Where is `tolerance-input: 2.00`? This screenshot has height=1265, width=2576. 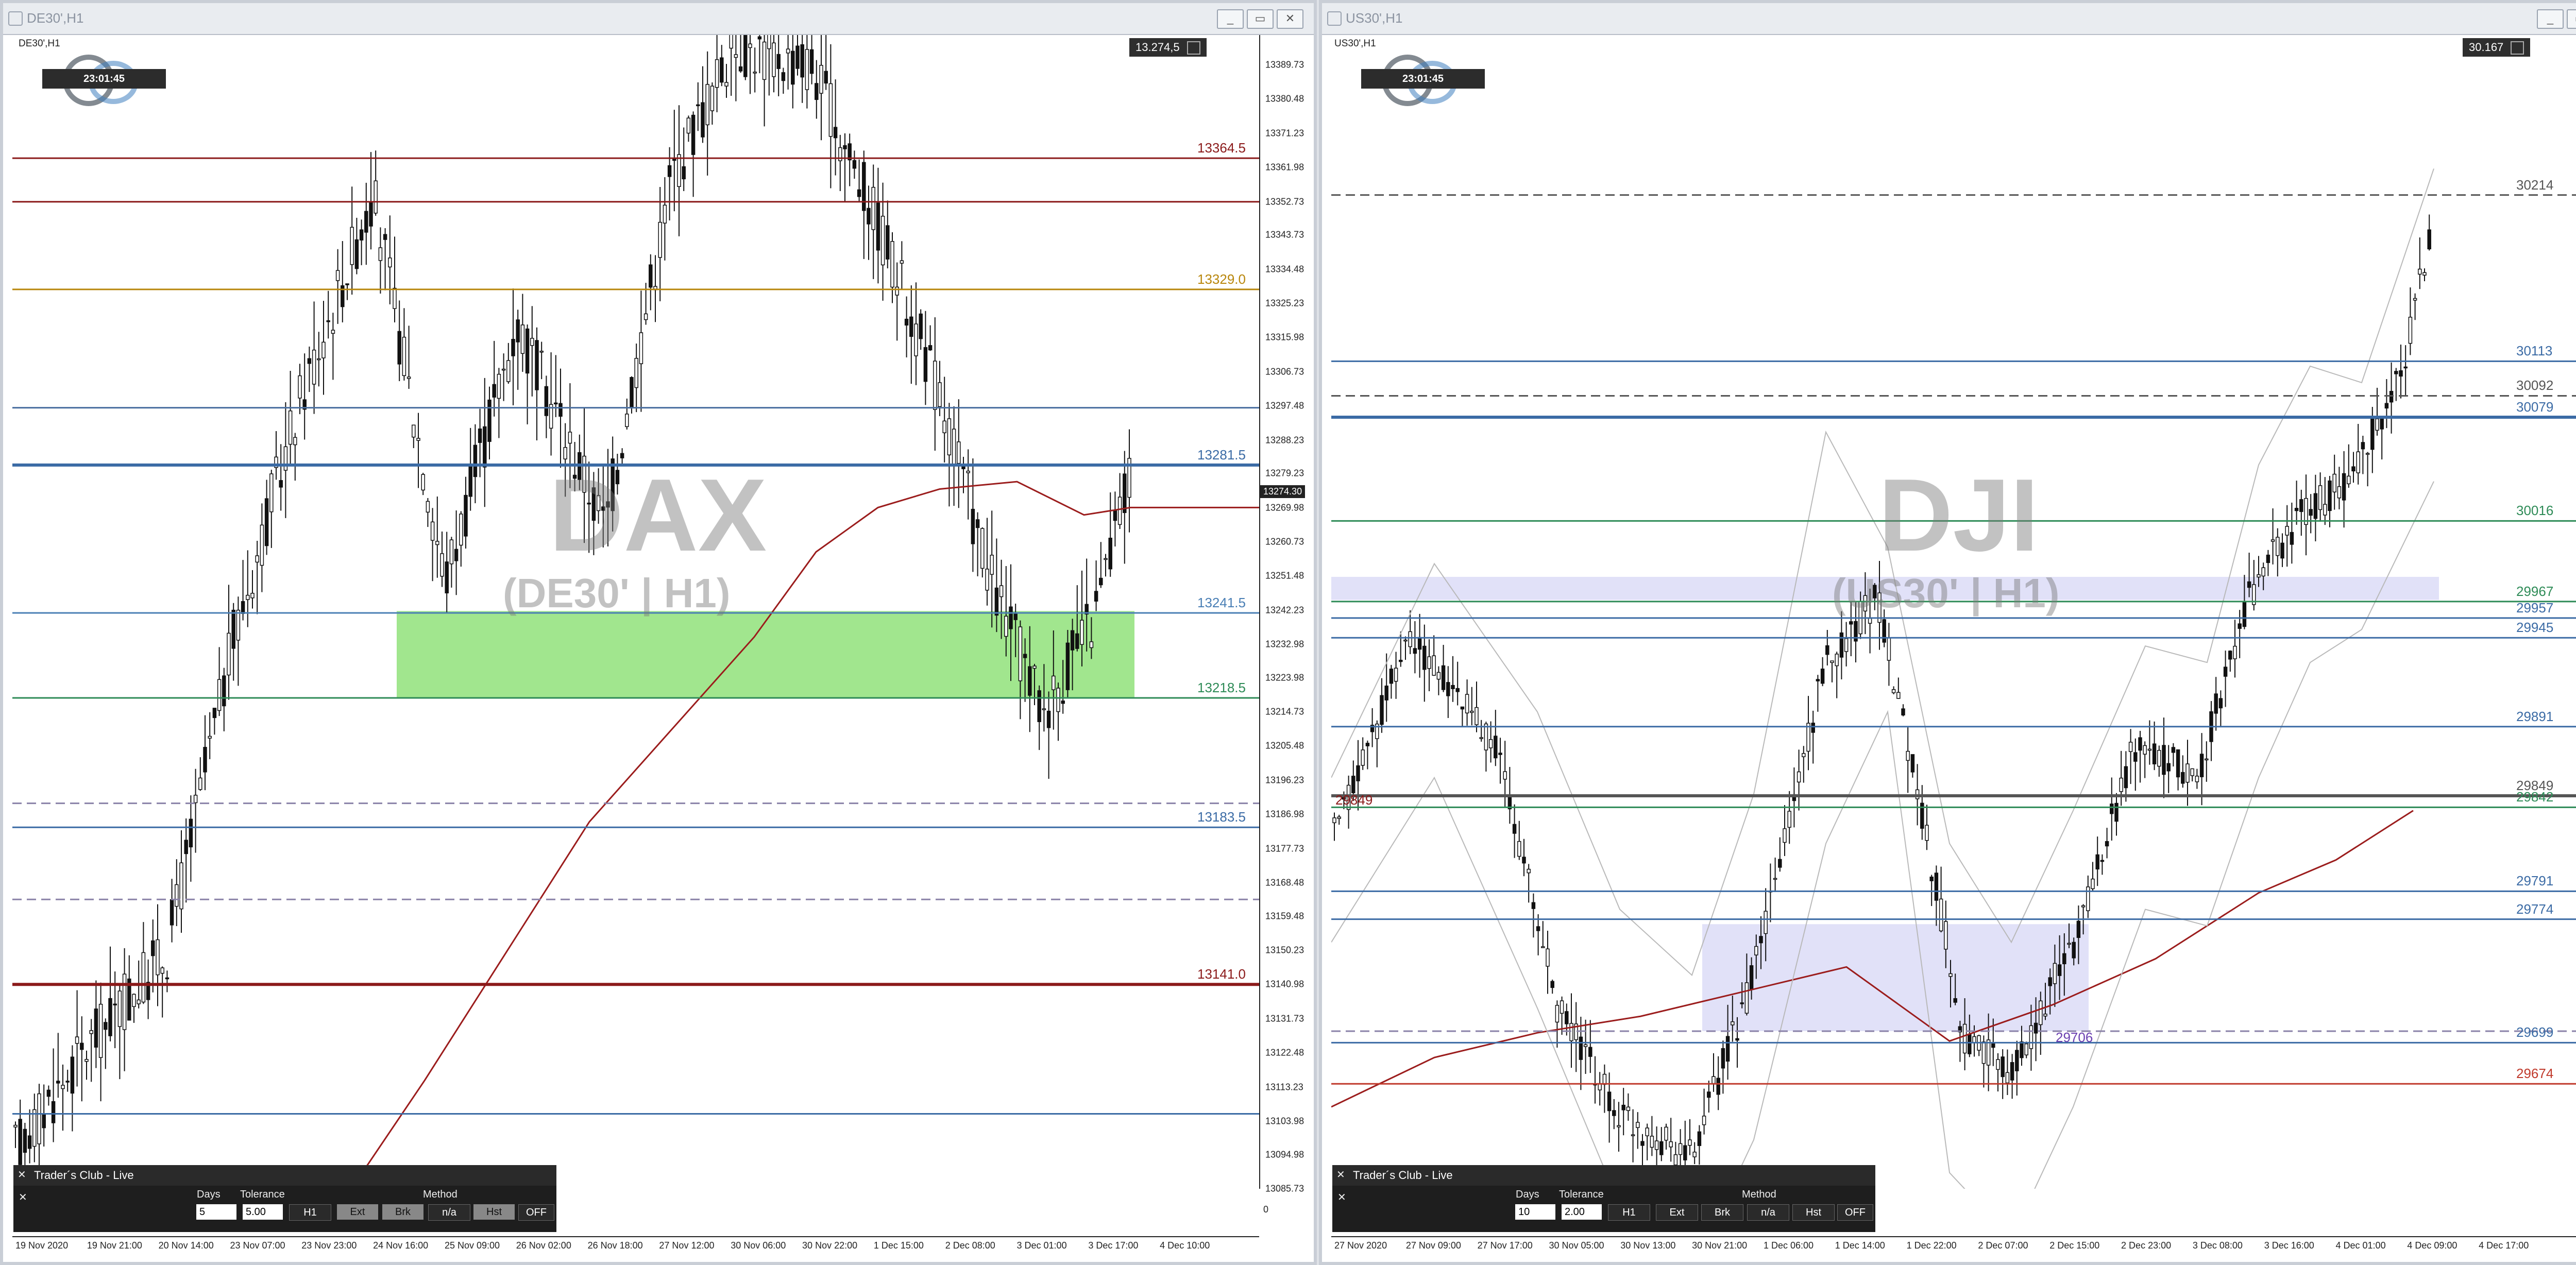 tolerance-input: 2.00 is located at coordinates (1582, 1212).